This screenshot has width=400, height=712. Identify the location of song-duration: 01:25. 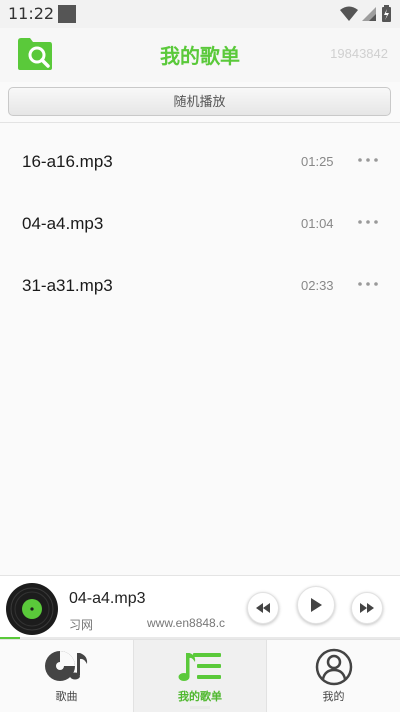
(317, 161).